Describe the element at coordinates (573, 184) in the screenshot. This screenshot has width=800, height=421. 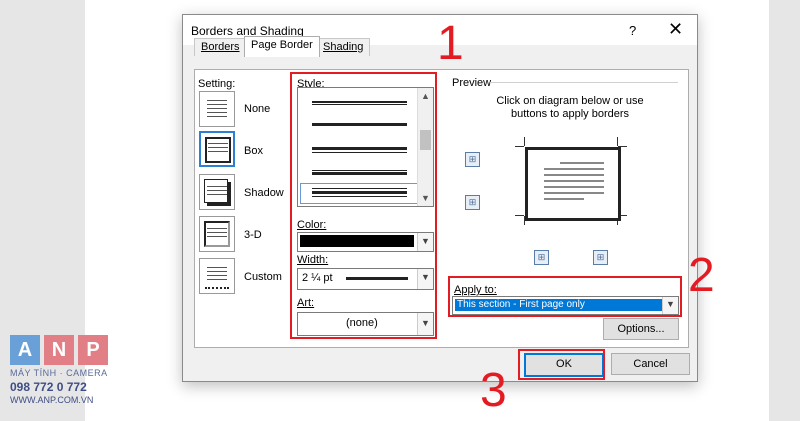
I see `preview-diagram` at that location.